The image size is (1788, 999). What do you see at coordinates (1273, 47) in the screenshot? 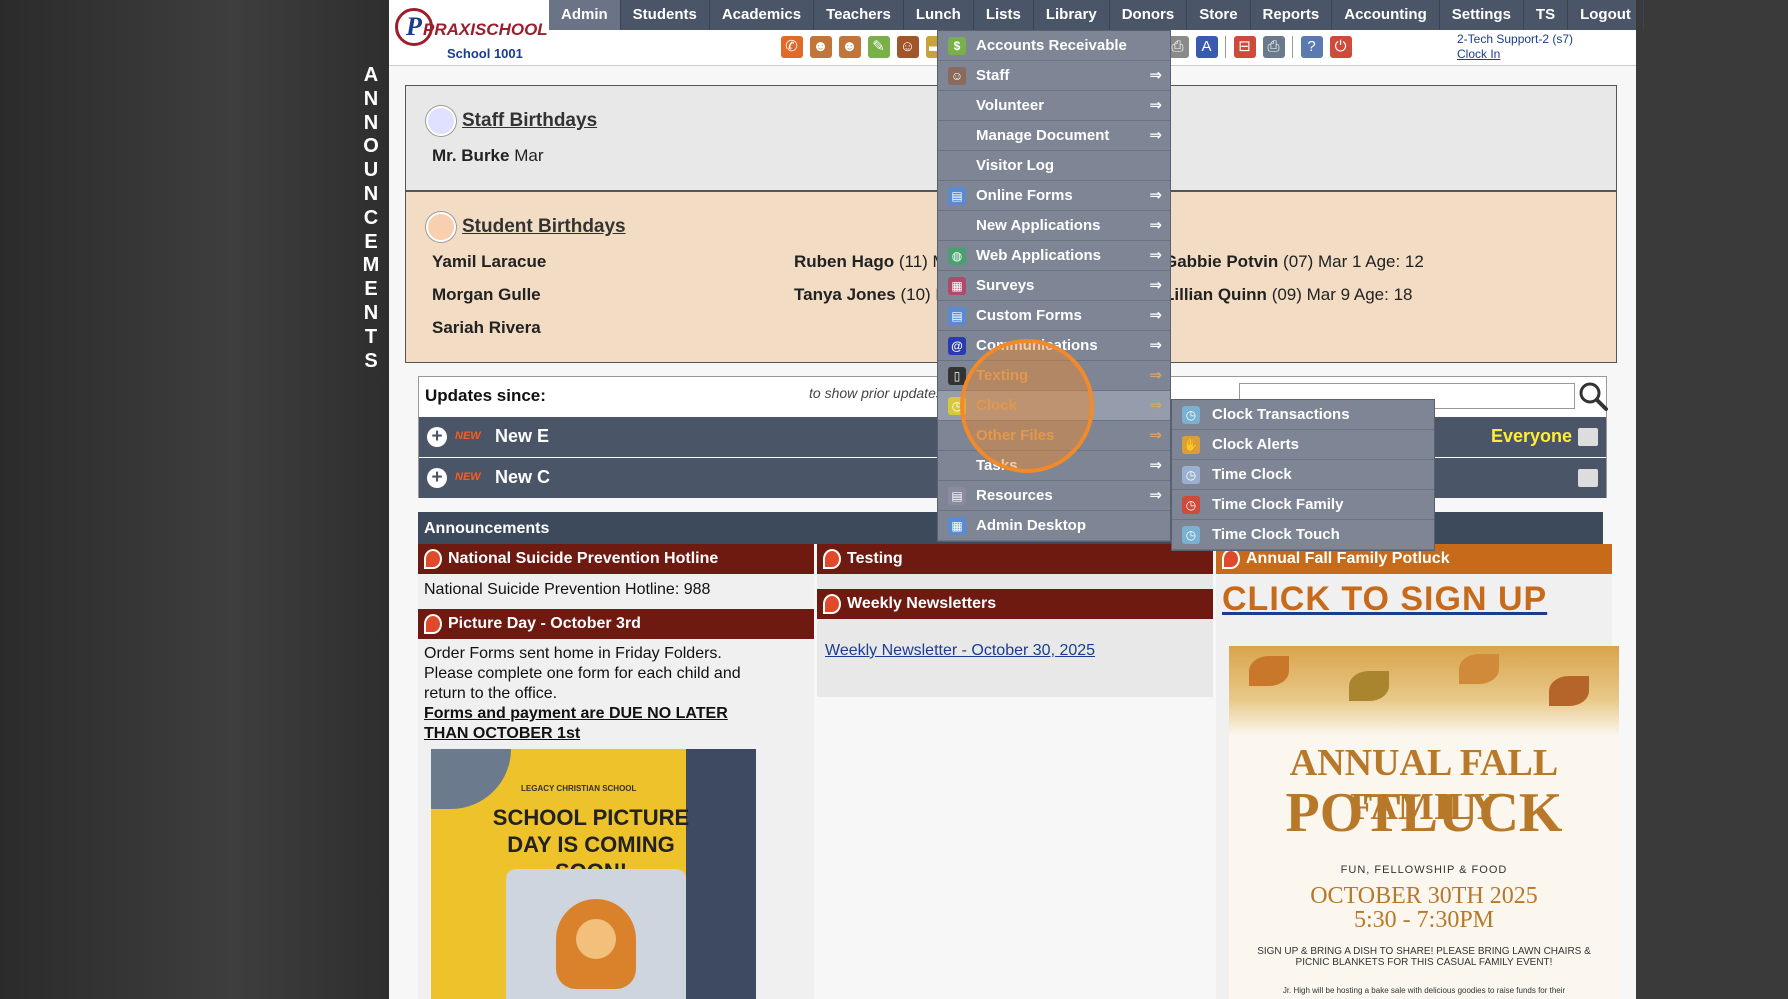
I see `print-icon: ⎙` at bounding box center [1273, 47].